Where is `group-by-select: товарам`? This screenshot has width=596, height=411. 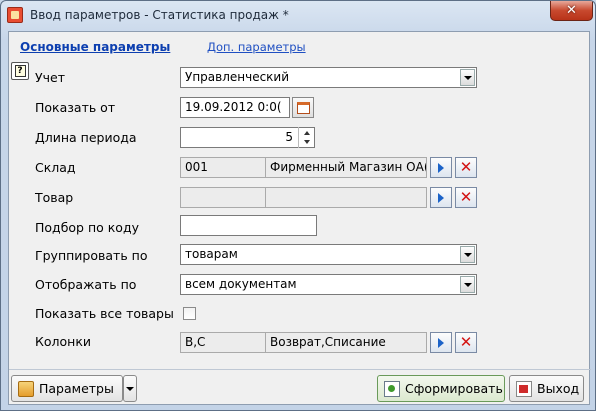 group-by-select: товарам is located at coordinates (328, 254).